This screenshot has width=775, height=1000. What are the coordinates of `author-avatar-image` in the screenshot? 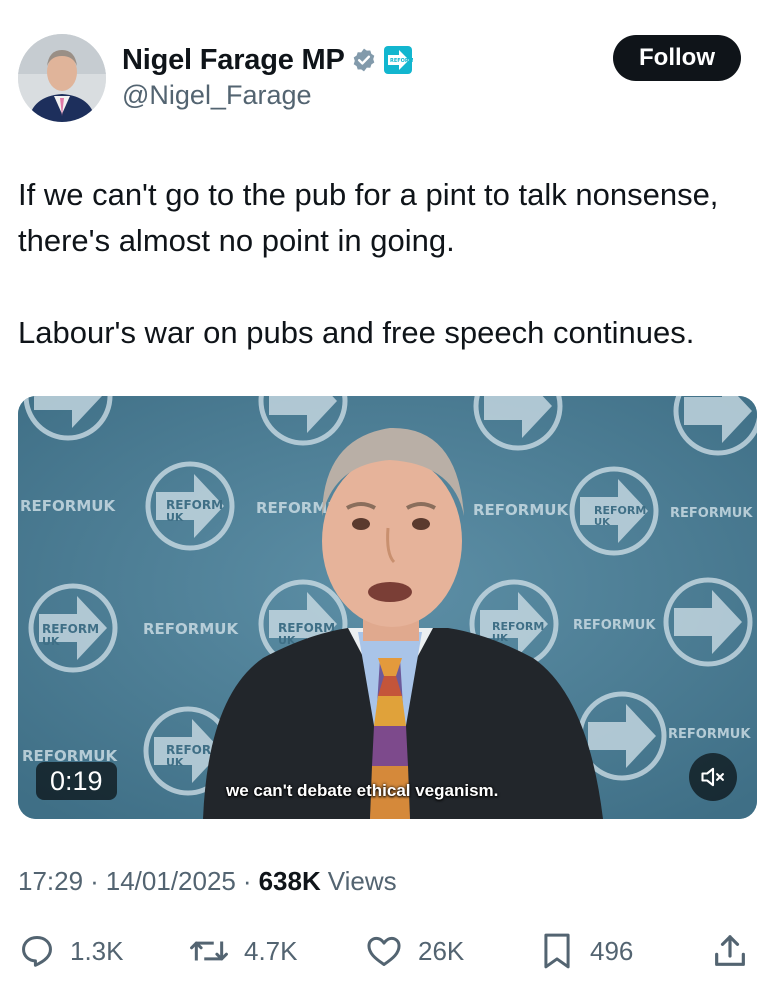 It's located at (62, 78).